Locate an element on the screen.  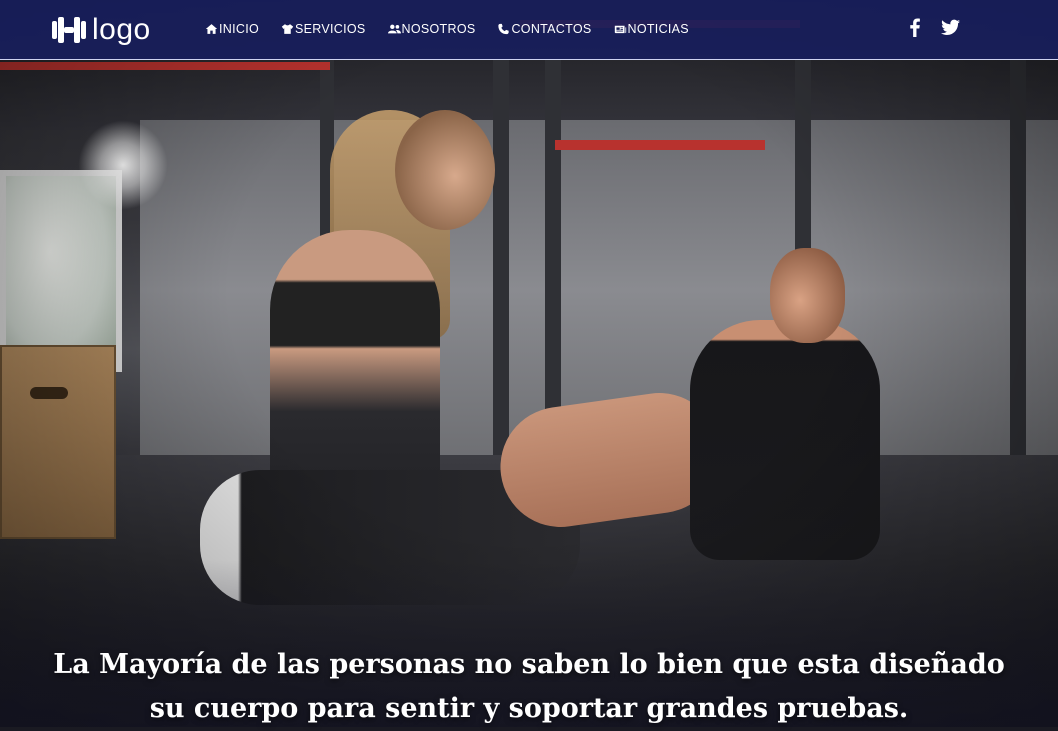
nav-contactos: CONTACTOS is located at coordinates (544, 29).